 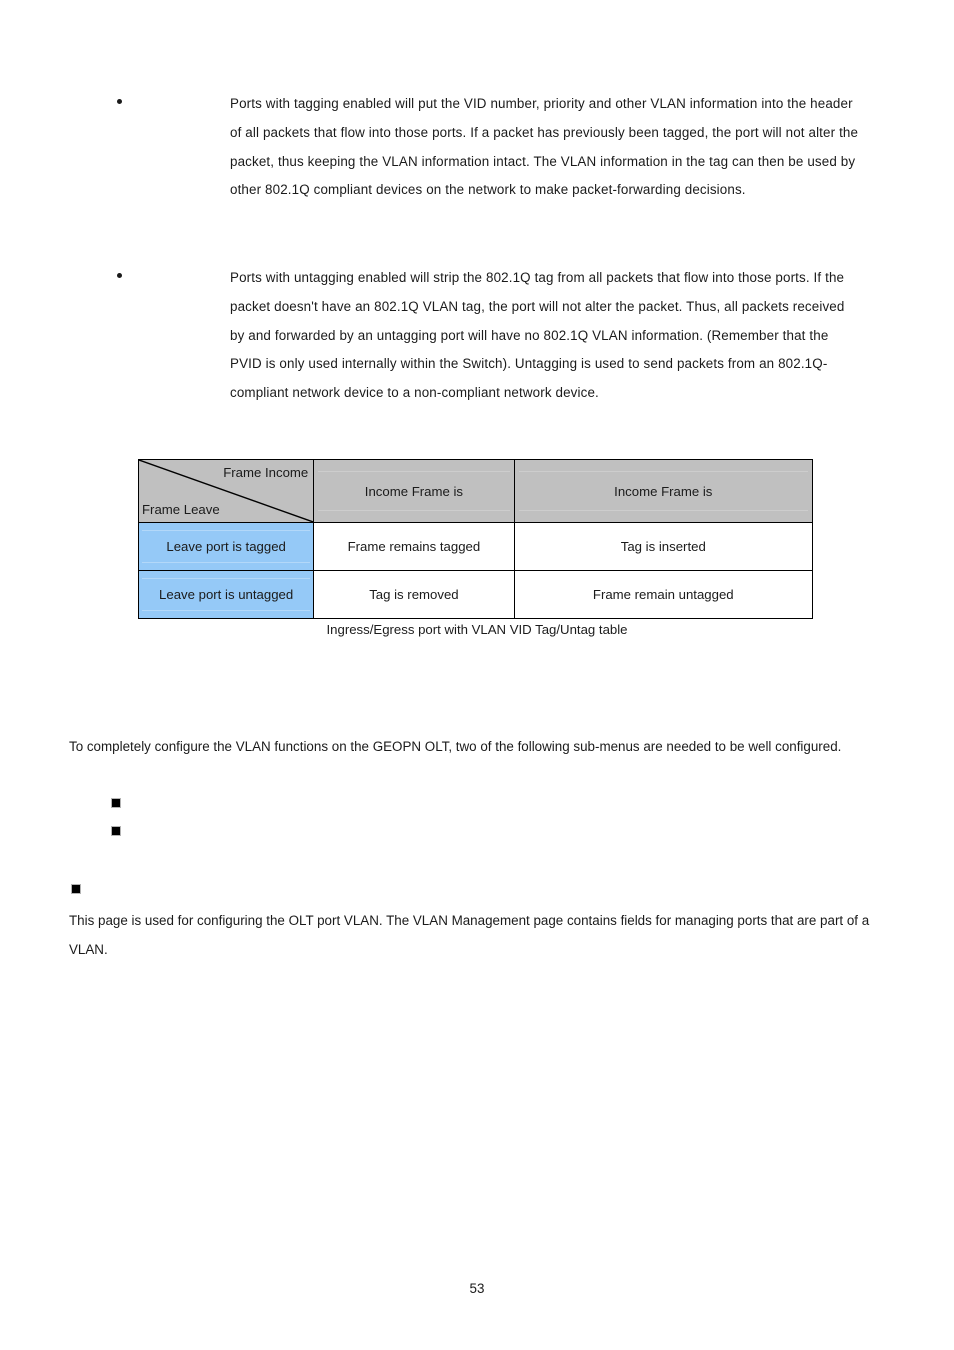 I want to click on matrix-cell: Frame remain untagged, so click(x=663, y=594).